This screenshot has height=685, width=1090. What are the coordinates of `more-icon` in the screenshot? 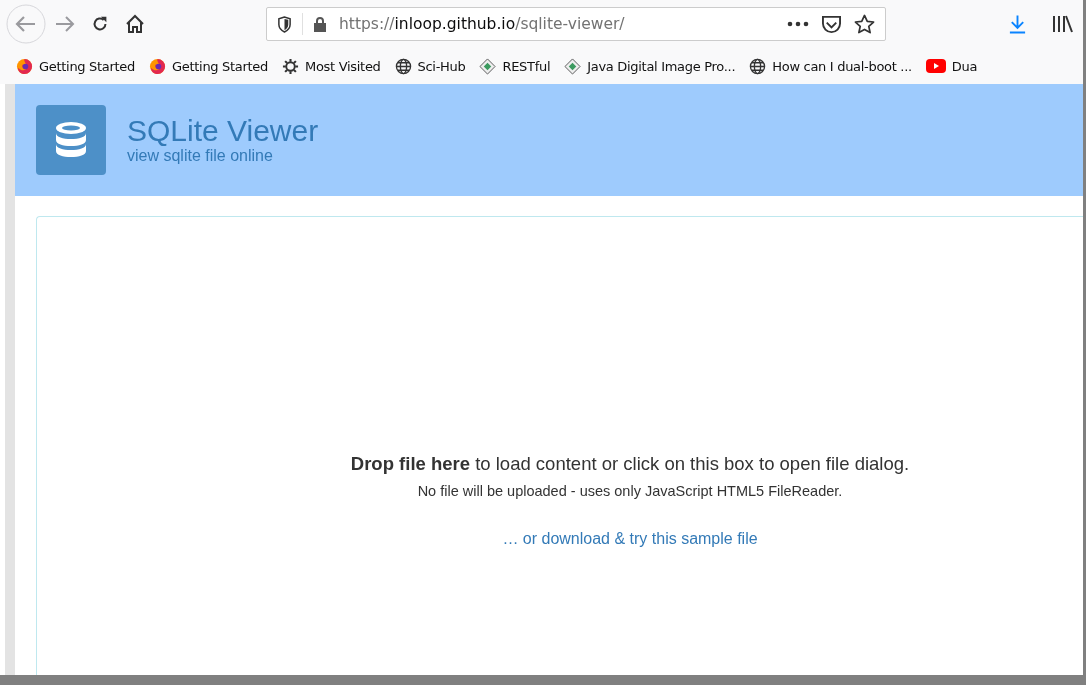 It's located at (798, 24).